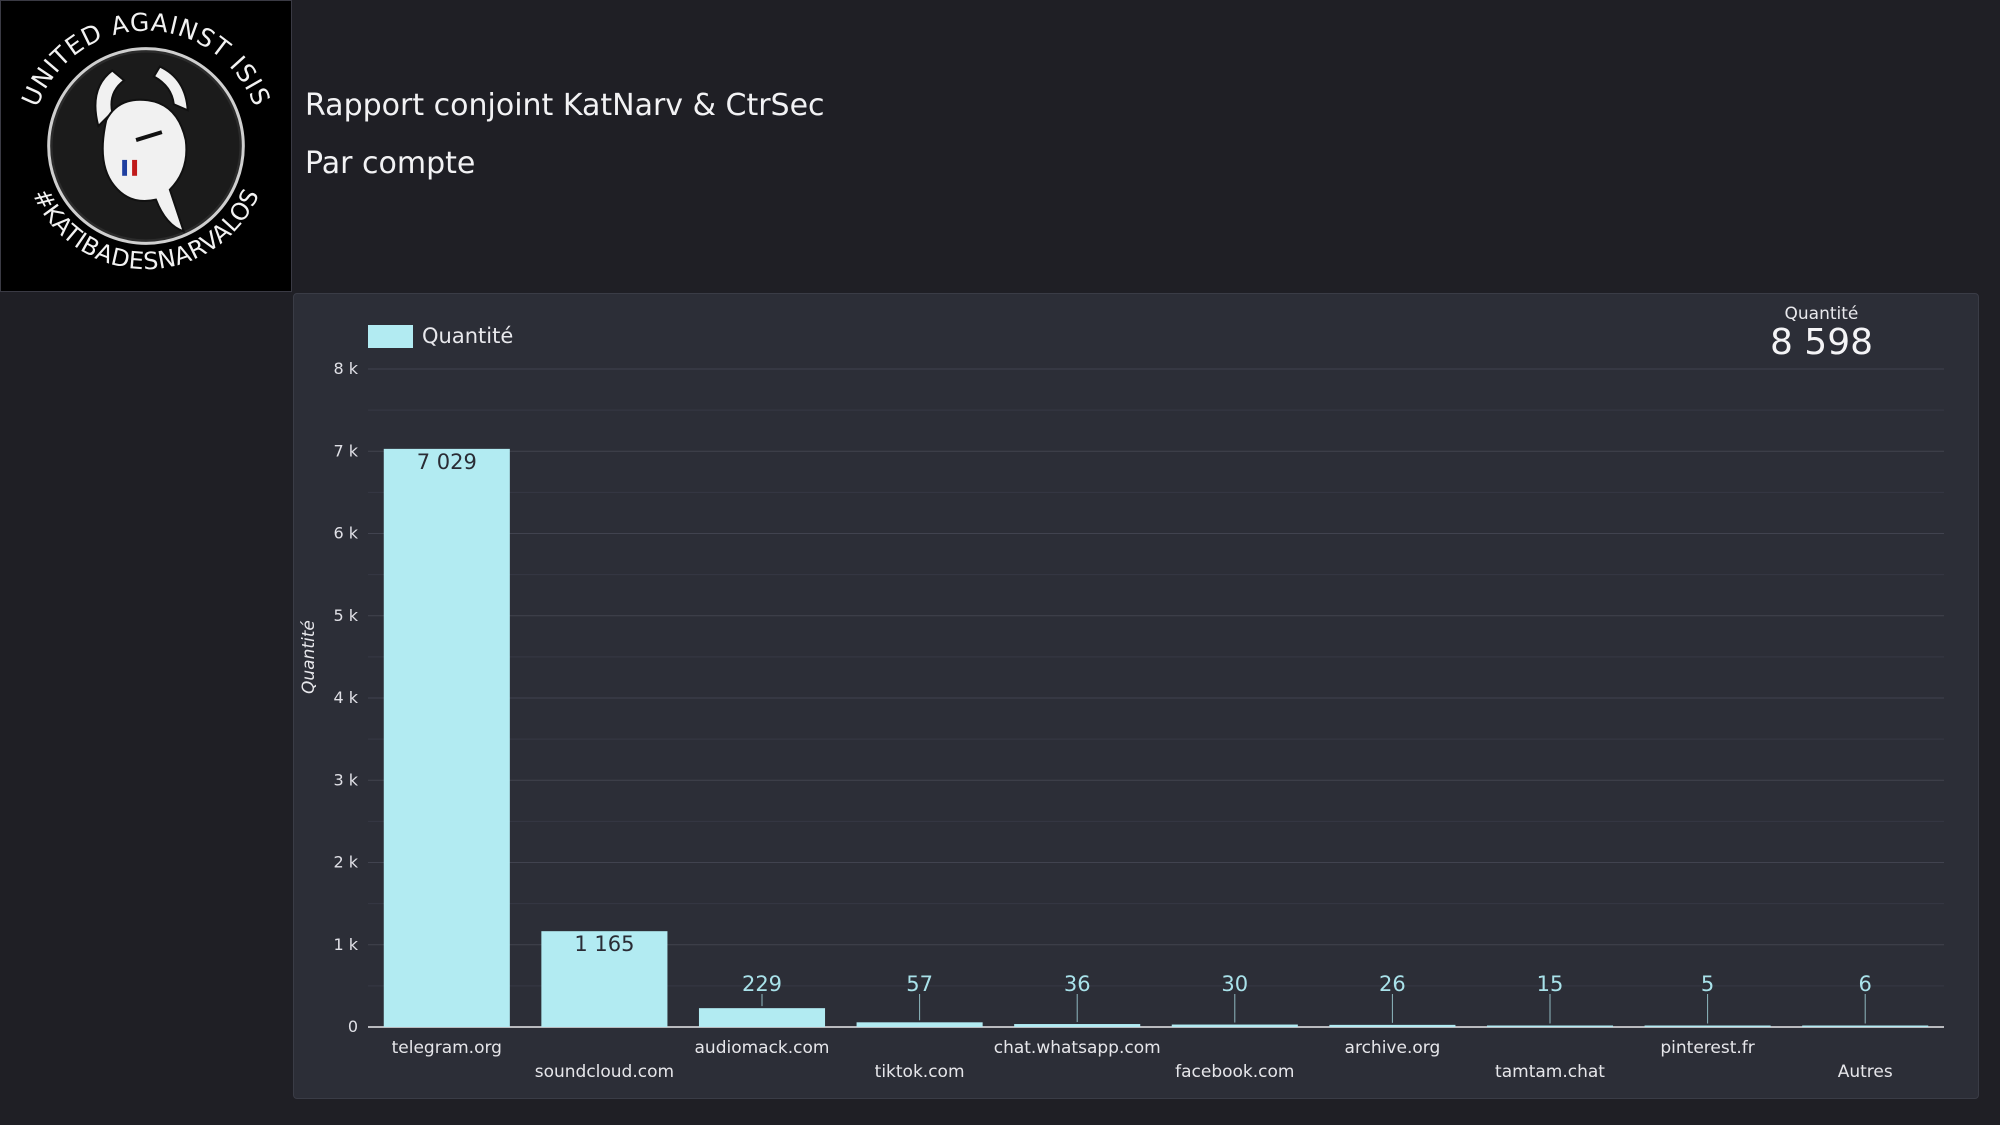  What do you see at coordinates (345, 779) in the screenshot?
I see `y-tick-label: 3 k` at bounding box center [345, 779].